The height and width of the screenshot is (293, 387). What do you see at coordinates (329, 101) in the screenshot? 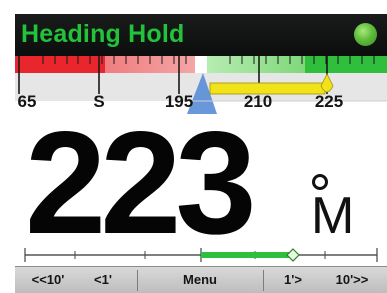
I see `tape-label: 225` at bounding box center [329, 101].